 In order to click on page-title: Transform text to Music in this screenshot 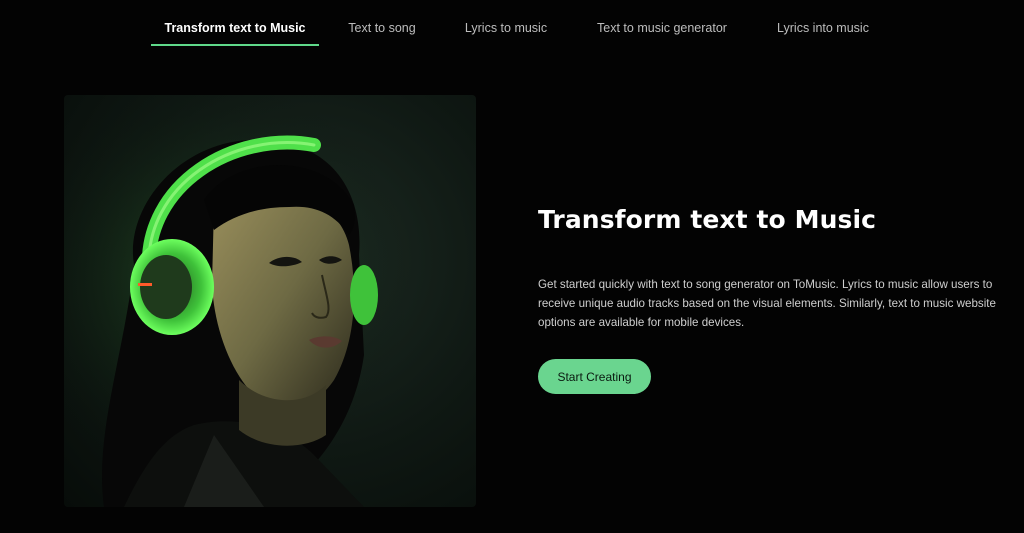, I will do `click(707, 219)`.